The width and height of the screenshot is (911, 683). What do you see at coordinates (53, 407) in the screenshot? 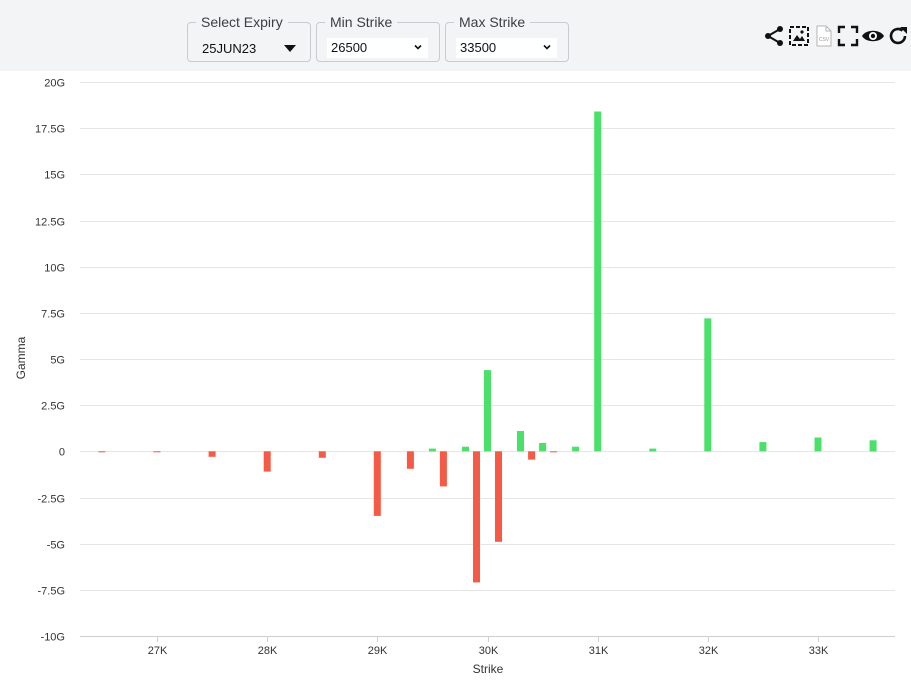
I see `y-tick-label: 2.5G` at bounding box center [53, 407].